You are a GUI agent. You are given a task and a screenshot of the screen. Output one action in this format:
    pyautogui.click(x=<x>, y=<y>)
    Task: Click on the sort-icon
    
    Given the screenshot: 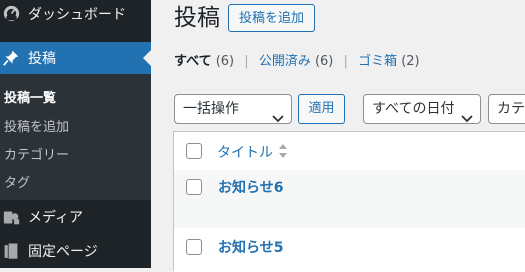 What is the action you would take?
    pyautogui.click(x=283, y=153)
    